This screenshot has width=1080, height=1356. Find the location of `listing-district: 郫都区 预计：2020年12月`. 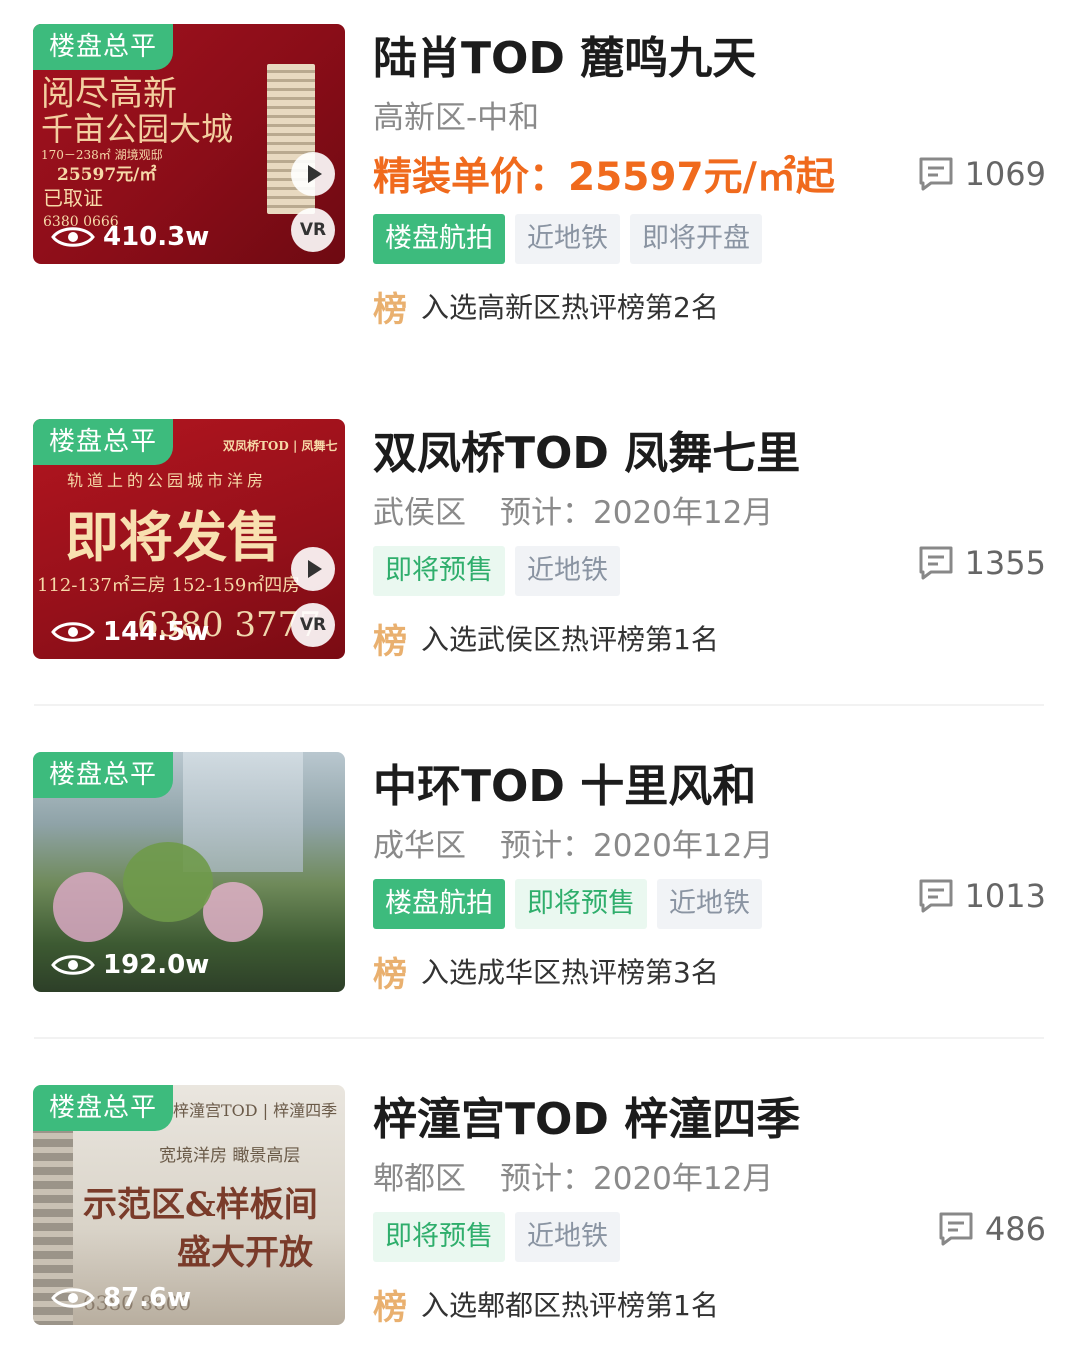

listing-district: 郫都区 预计：2020年12月 is located at coordinates (573, 1175).